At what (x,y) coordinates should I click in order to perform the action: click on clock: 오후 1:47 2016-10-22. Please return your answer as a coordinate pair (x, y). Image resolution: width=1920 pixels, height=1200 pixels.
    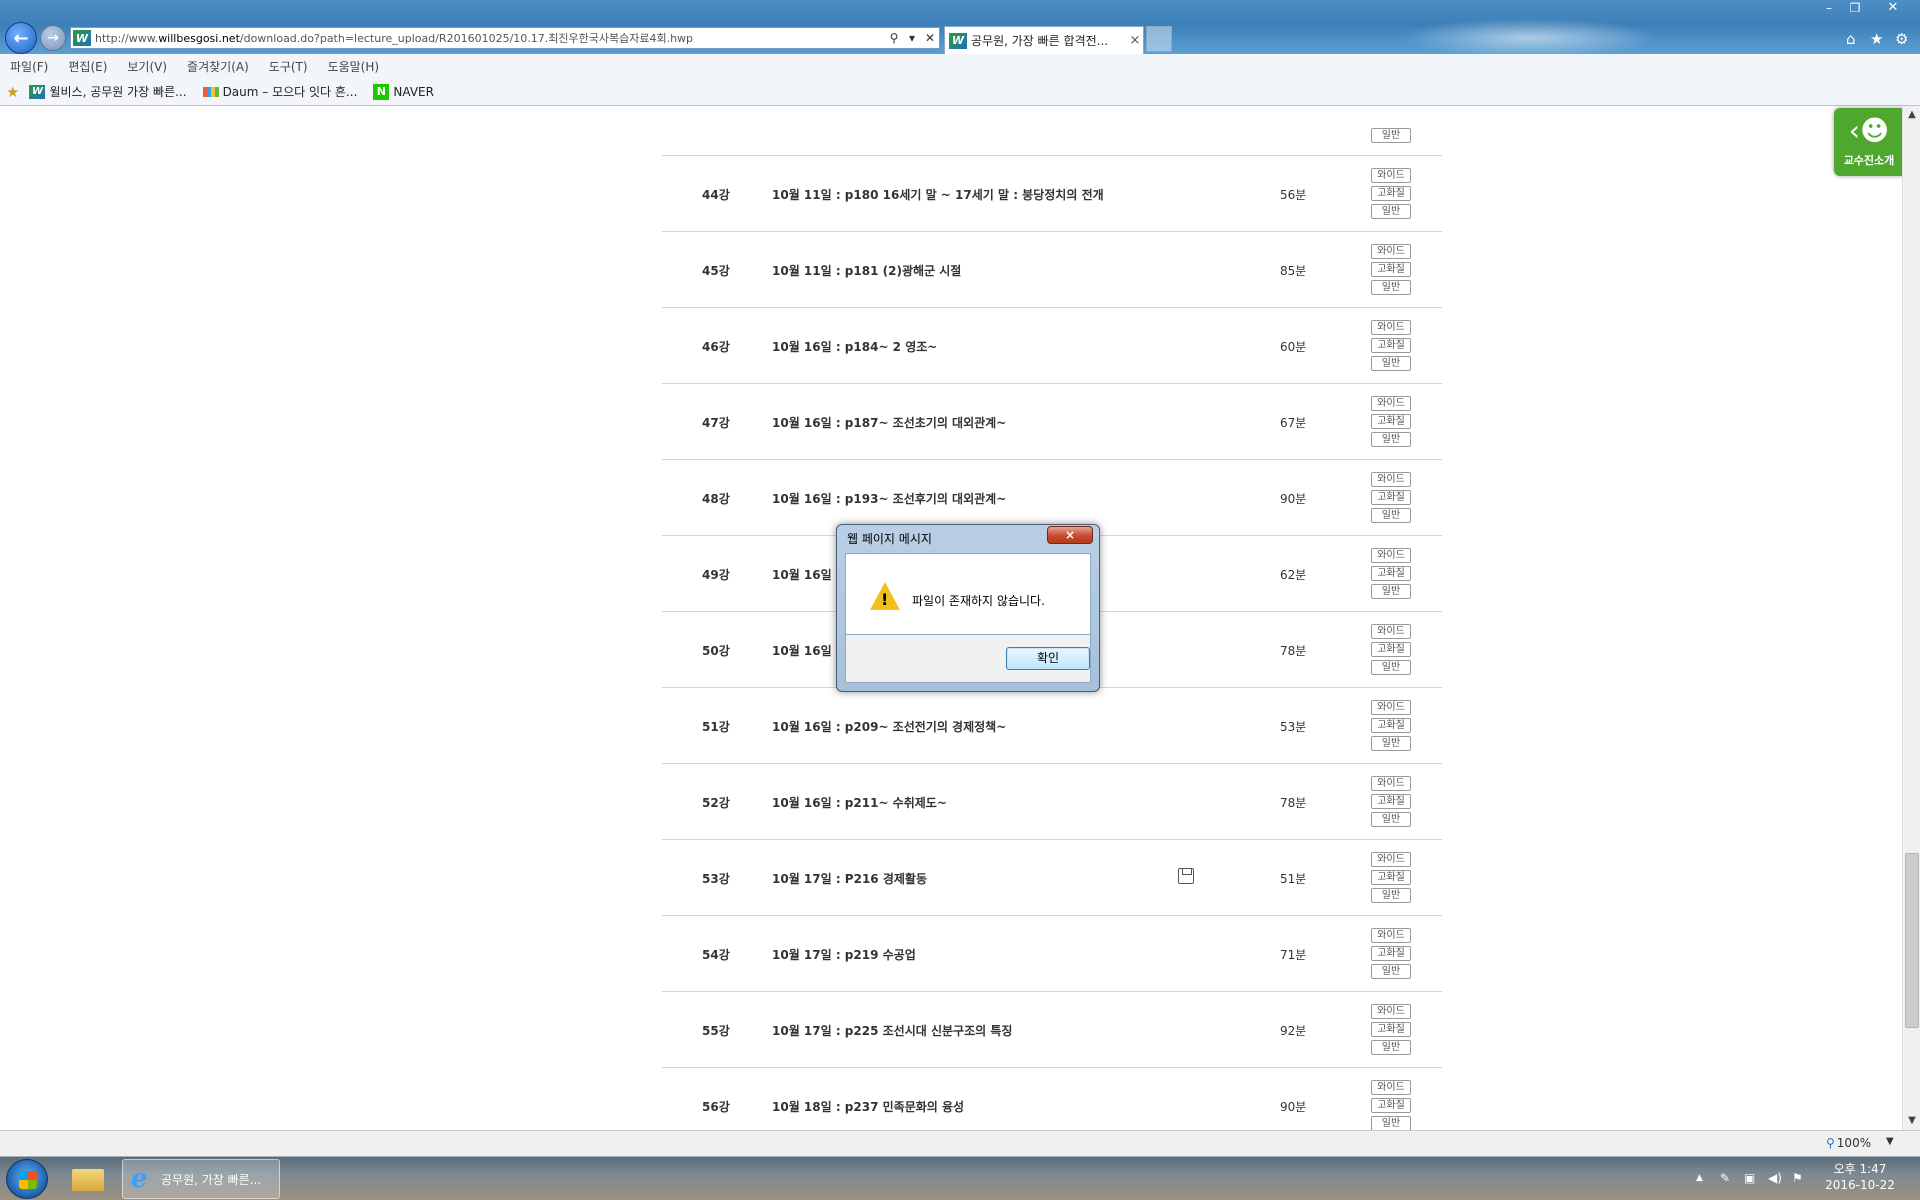
    Looking at the image, I should click on (1860, 1177).